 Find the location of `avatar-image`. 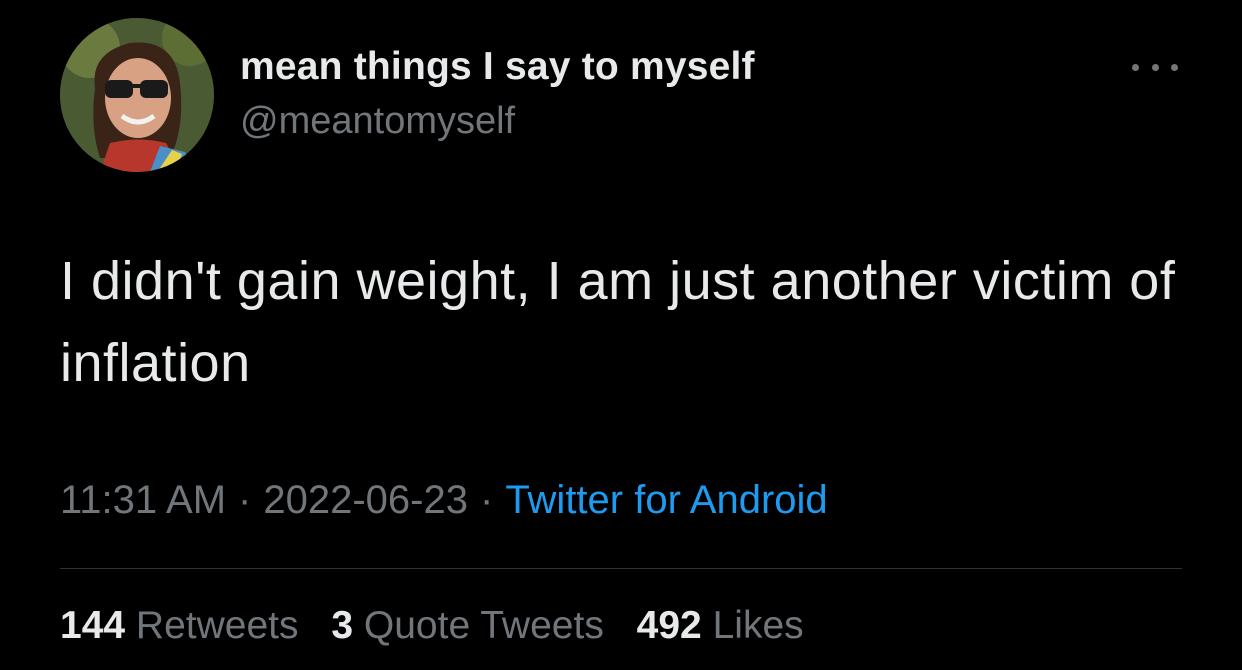

avatar-image is located at coordinates (137, 95).